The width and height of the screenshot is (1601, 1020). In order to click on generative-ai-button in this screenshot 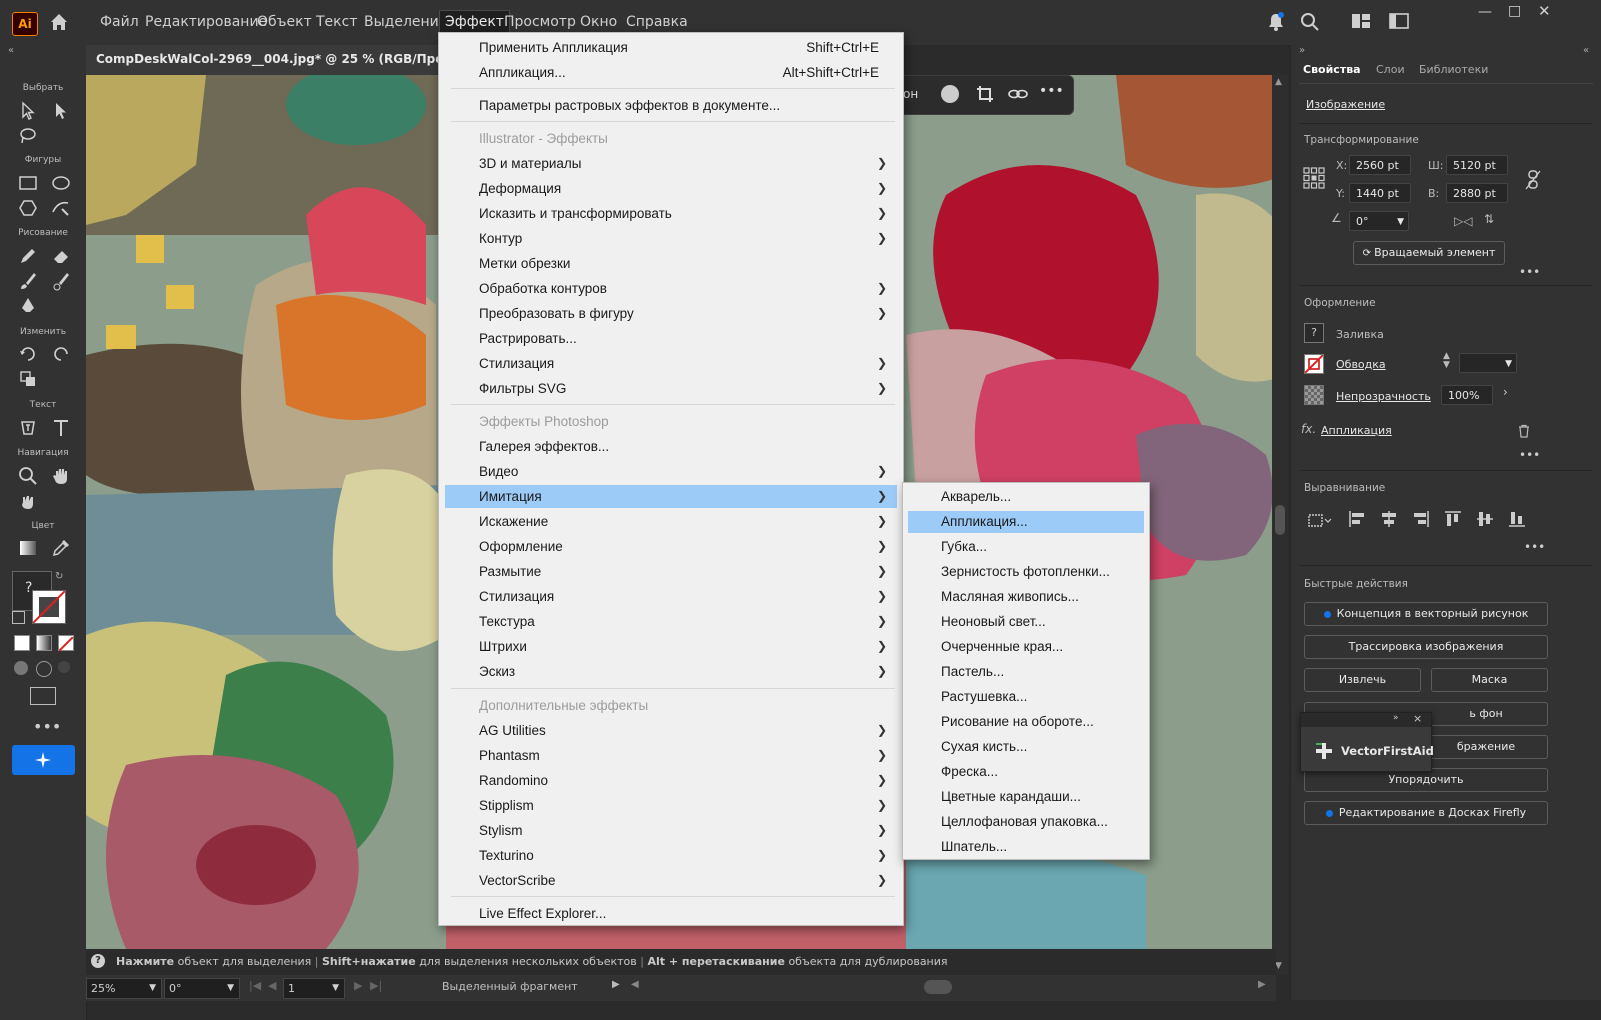, I will do `click(43, 760)`.